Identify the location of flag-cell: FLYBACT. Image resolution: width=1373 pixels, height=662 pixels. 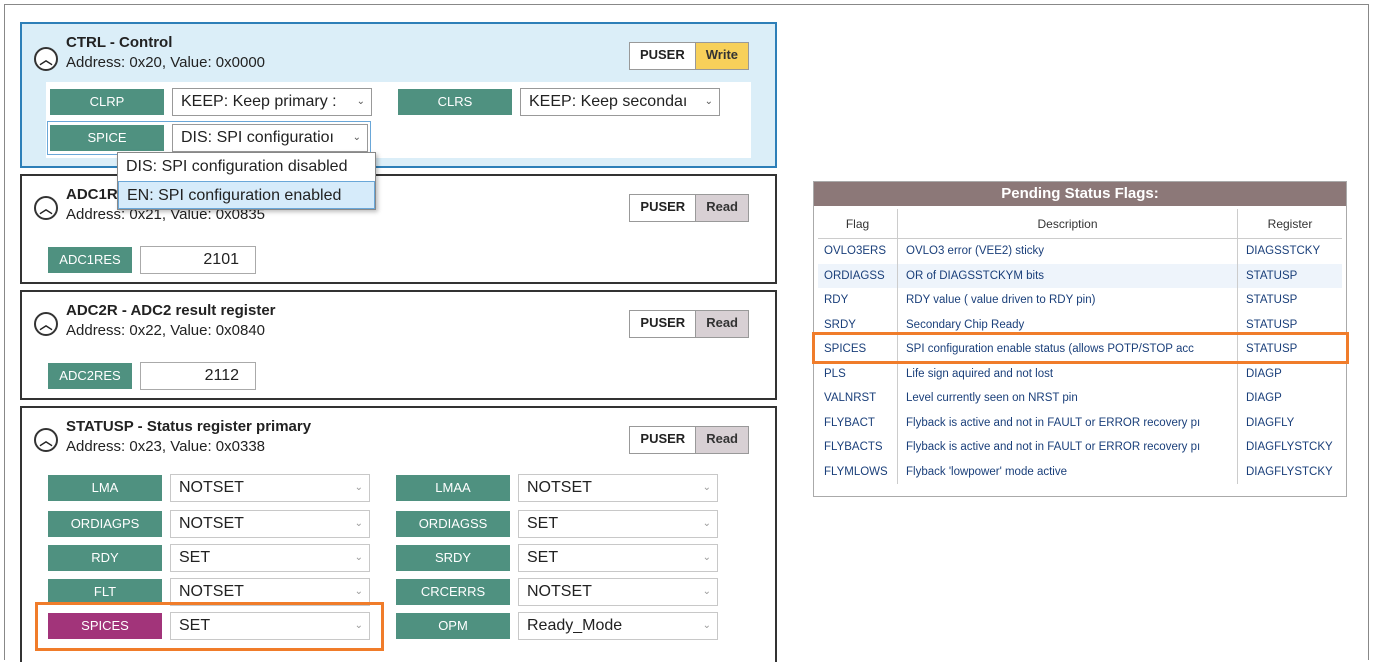
(858, 422).